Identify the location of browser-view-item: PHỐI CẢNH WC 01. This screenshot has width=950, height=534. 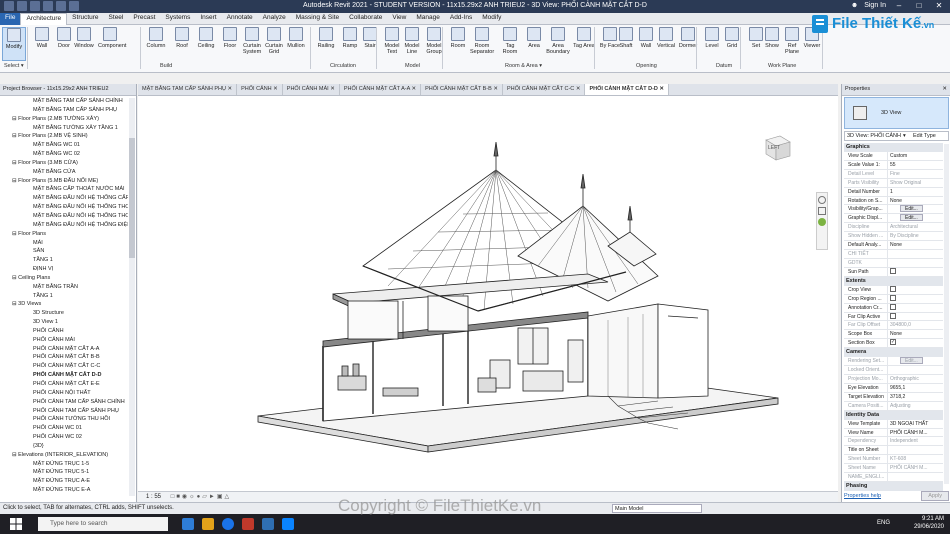
(64, 428).